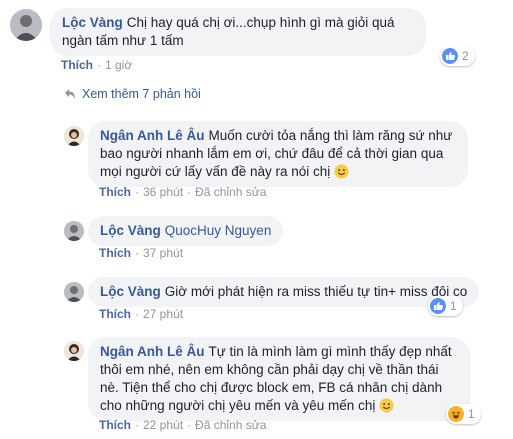 Image resolution: width=513 pixels, height=439 pixels. I want to click on comment-meta: Thích · 1 giờ, so click(97, 65).